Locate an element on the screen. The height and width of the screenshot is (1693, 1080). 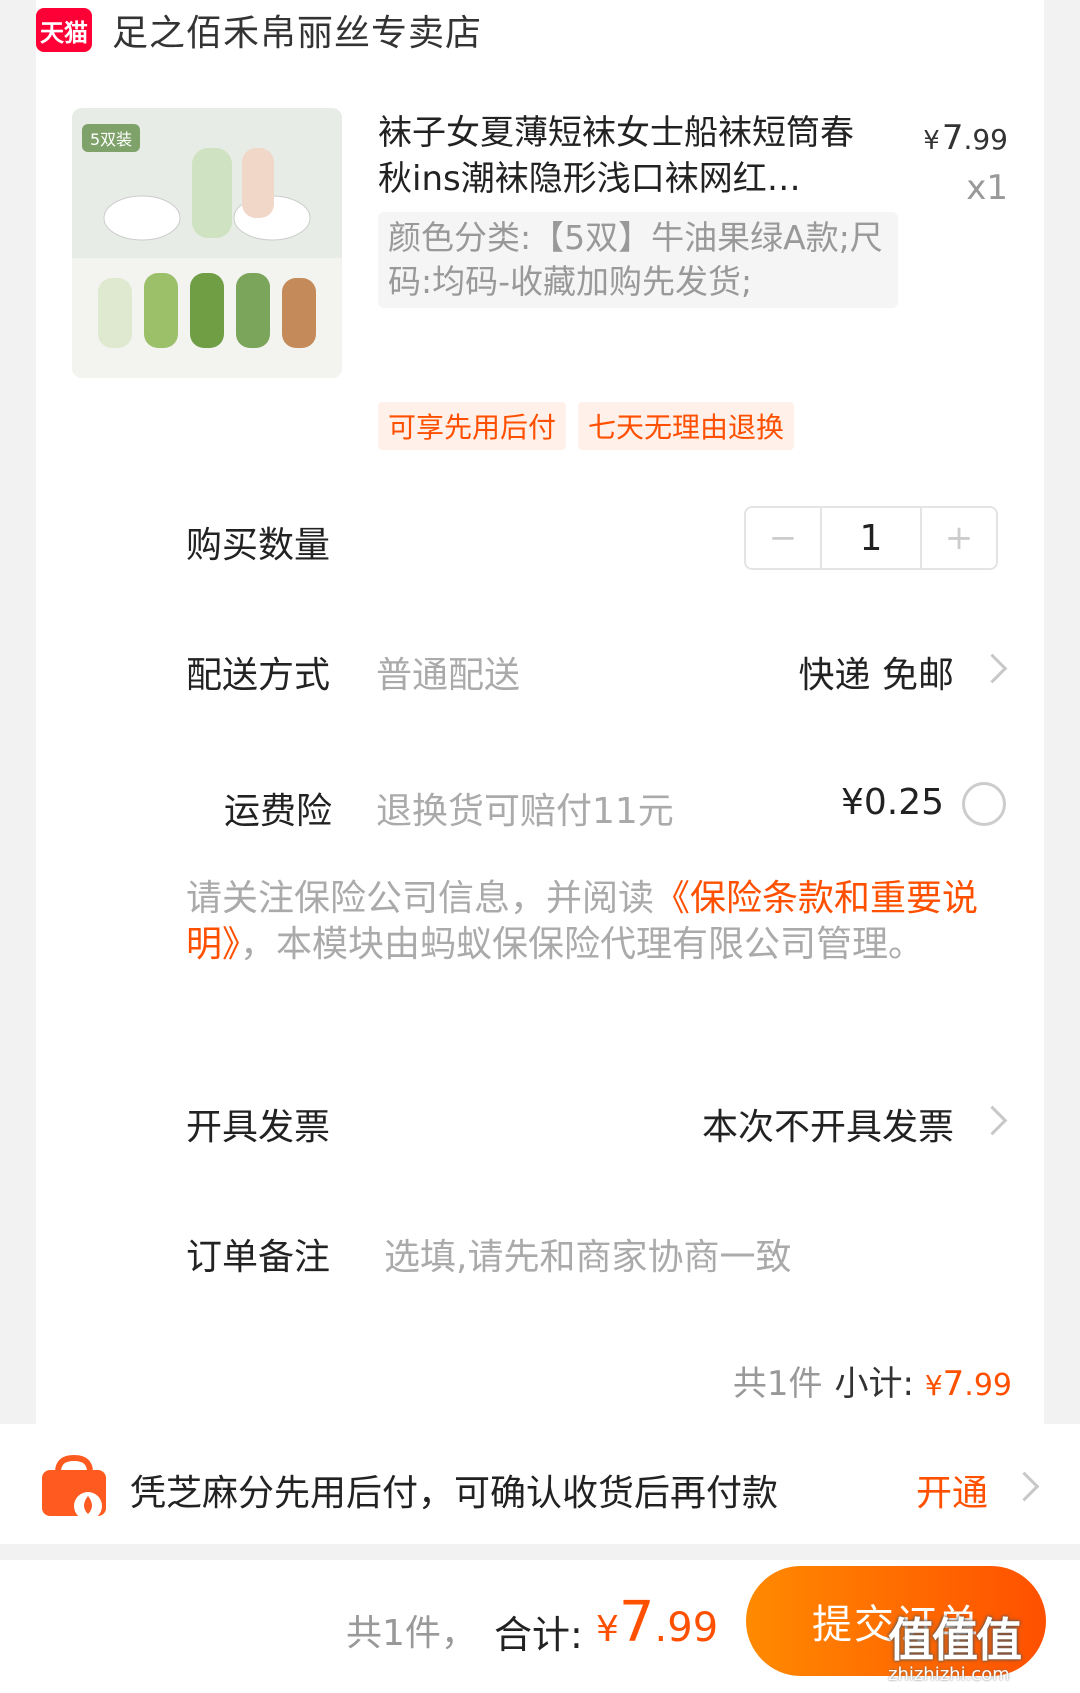
invoice-label: 开具发票 is located at coordinates (258, 1127).